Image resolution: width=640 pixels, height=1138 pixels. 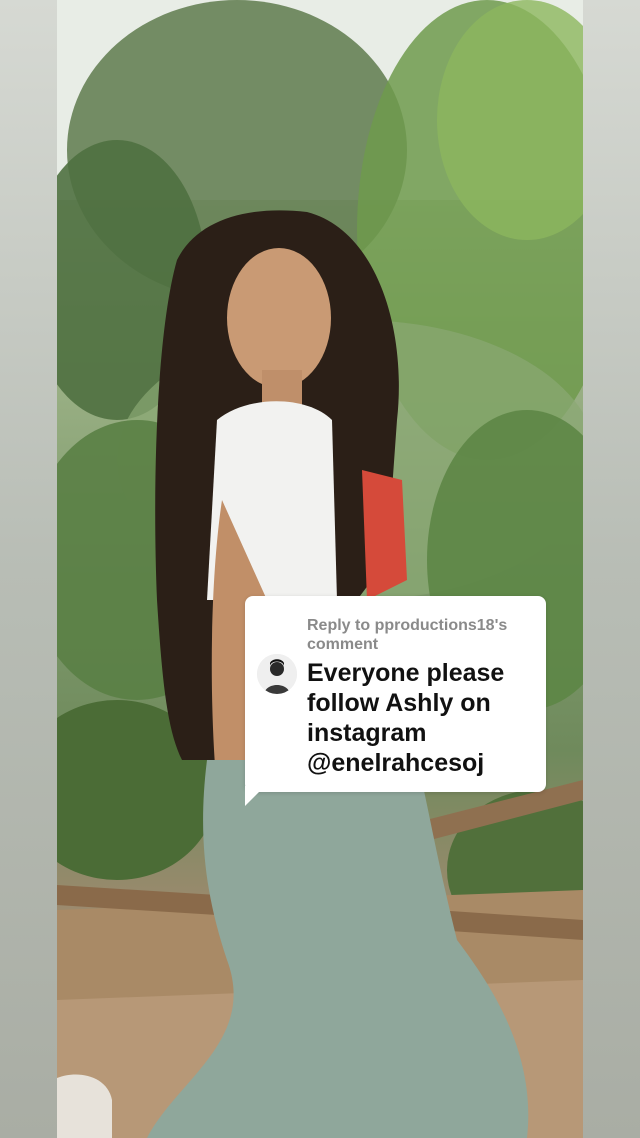 What do you see at coordinates (255, 796) in the screenshot?
I see `card-tail` at bounding box center [255, 796].